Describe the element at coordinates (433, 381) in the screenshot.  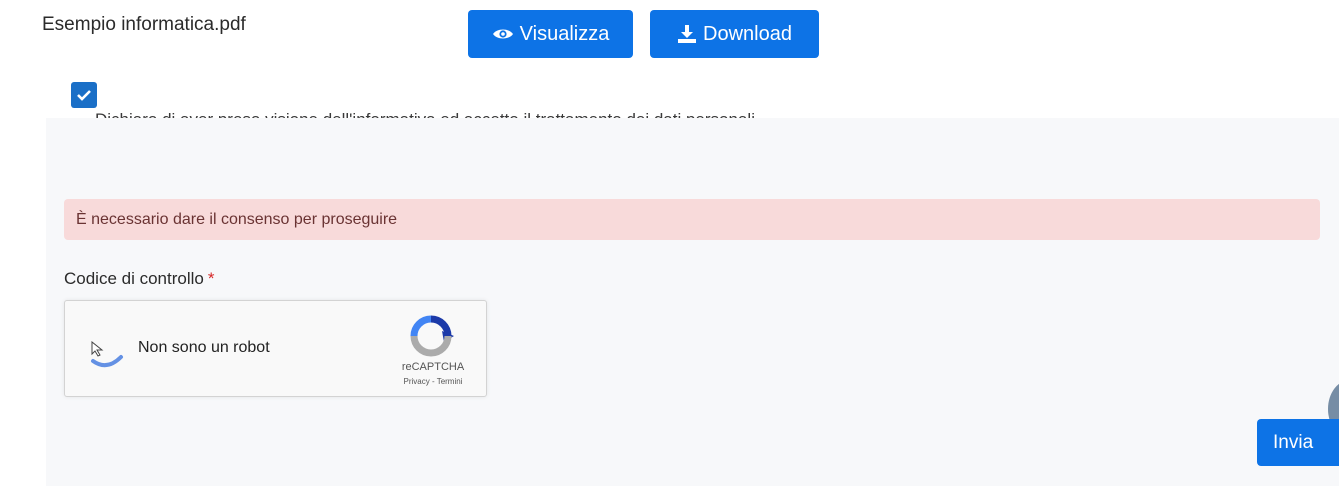
I see `recaptcha-privacy-terms-links: Privacy - Termini` at that location.